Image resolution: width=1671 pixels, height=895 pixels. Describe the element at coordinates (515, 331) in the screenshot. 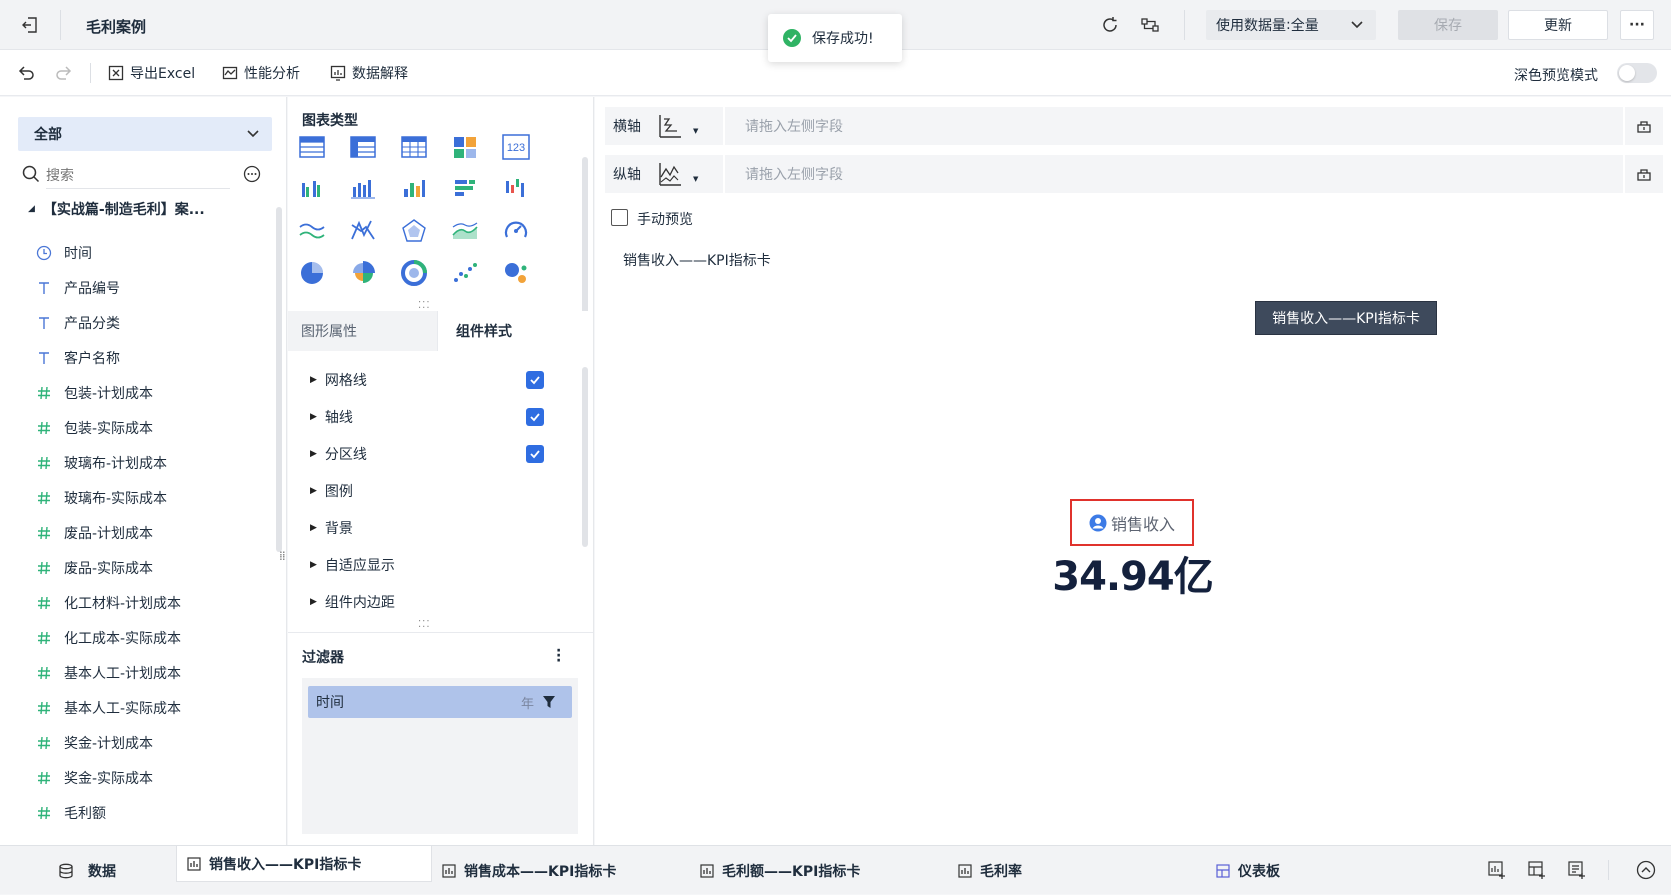

I see `tab-component-style: 组件样式` at that location.